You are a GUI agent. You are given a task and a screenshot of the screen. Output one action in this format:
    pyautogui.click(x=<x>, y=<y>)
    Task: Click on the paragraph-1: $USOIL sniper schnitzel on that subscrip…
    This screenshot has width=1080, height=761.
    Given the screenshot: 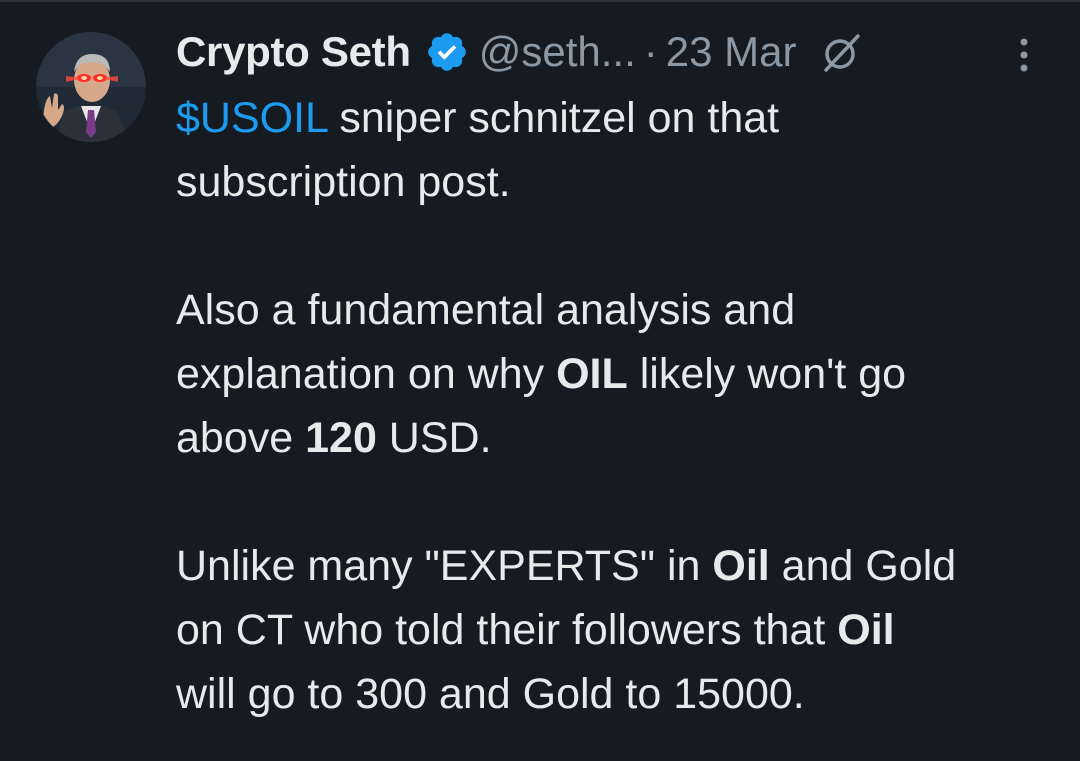 What is the action you would take?
    pyautogui.click(x=616, y=150)
    